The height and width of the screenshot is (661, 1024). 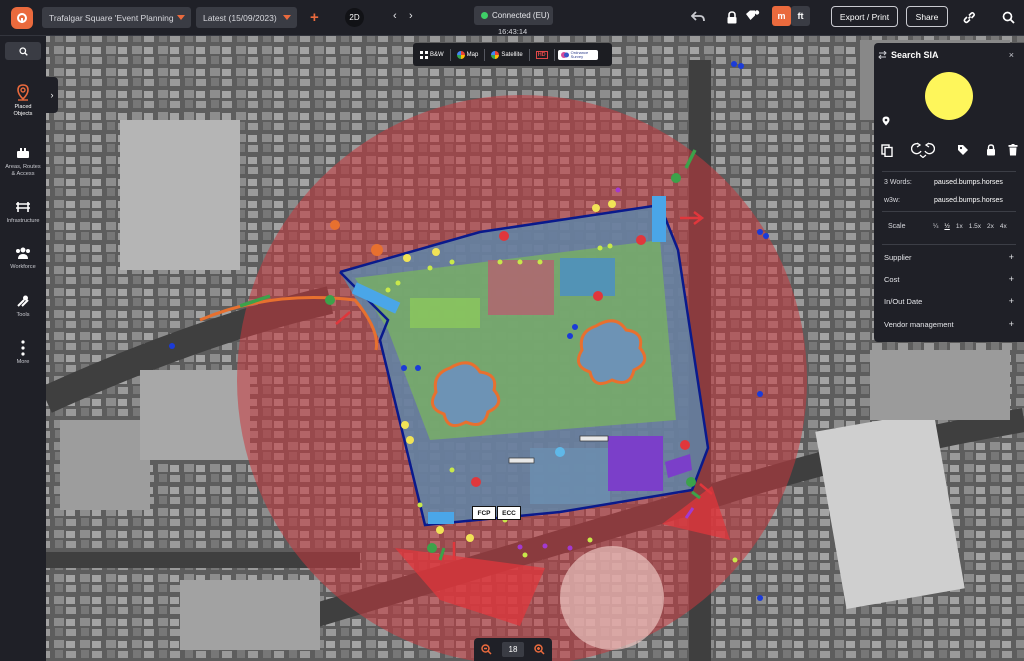 What do you see at coordinates (781, 16) in the screenshot?
I see `unit-m-toggle: m` at bounding box center [781, 16].